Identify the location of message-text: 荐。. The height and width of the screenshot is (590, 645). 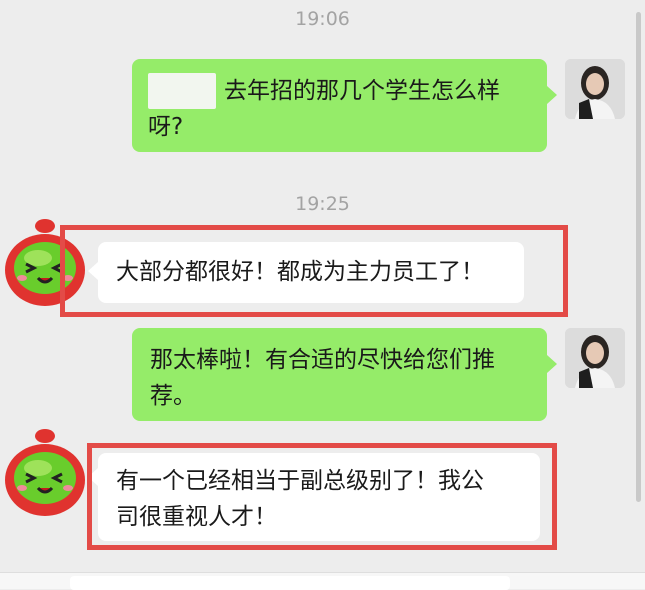
(173, 396).